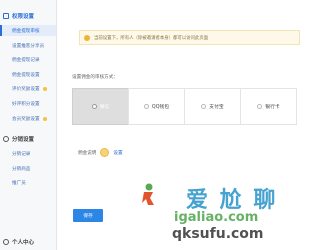  What do you see at coordinates (218, 234) in the screenshot?
I see `watermark-url-qksufu: qksufu.com` at bounding box center [218, 234].